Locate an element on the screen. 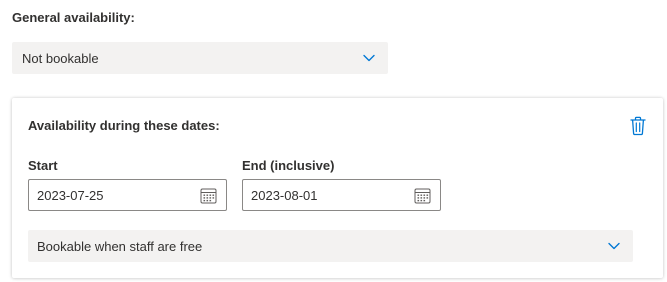 This screenshot has width=667, height=282. end-date-input: 2023-08-01 is located at coordinates (341, 195).